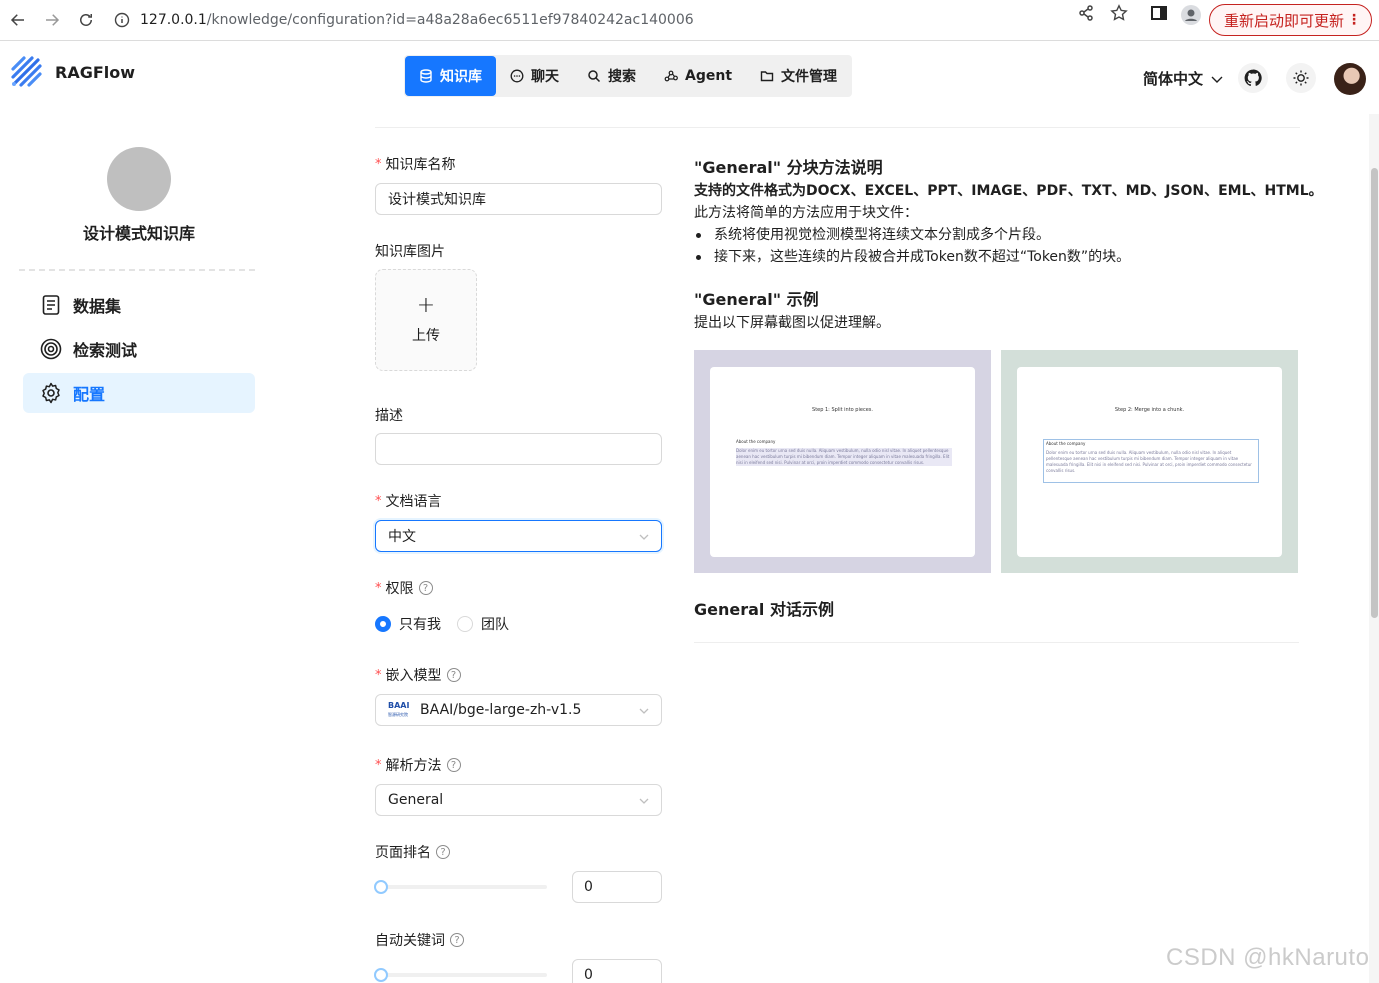 The height and width of the screenshot is (983, 1379). I want to click on gear-icon, so click(51, 393).